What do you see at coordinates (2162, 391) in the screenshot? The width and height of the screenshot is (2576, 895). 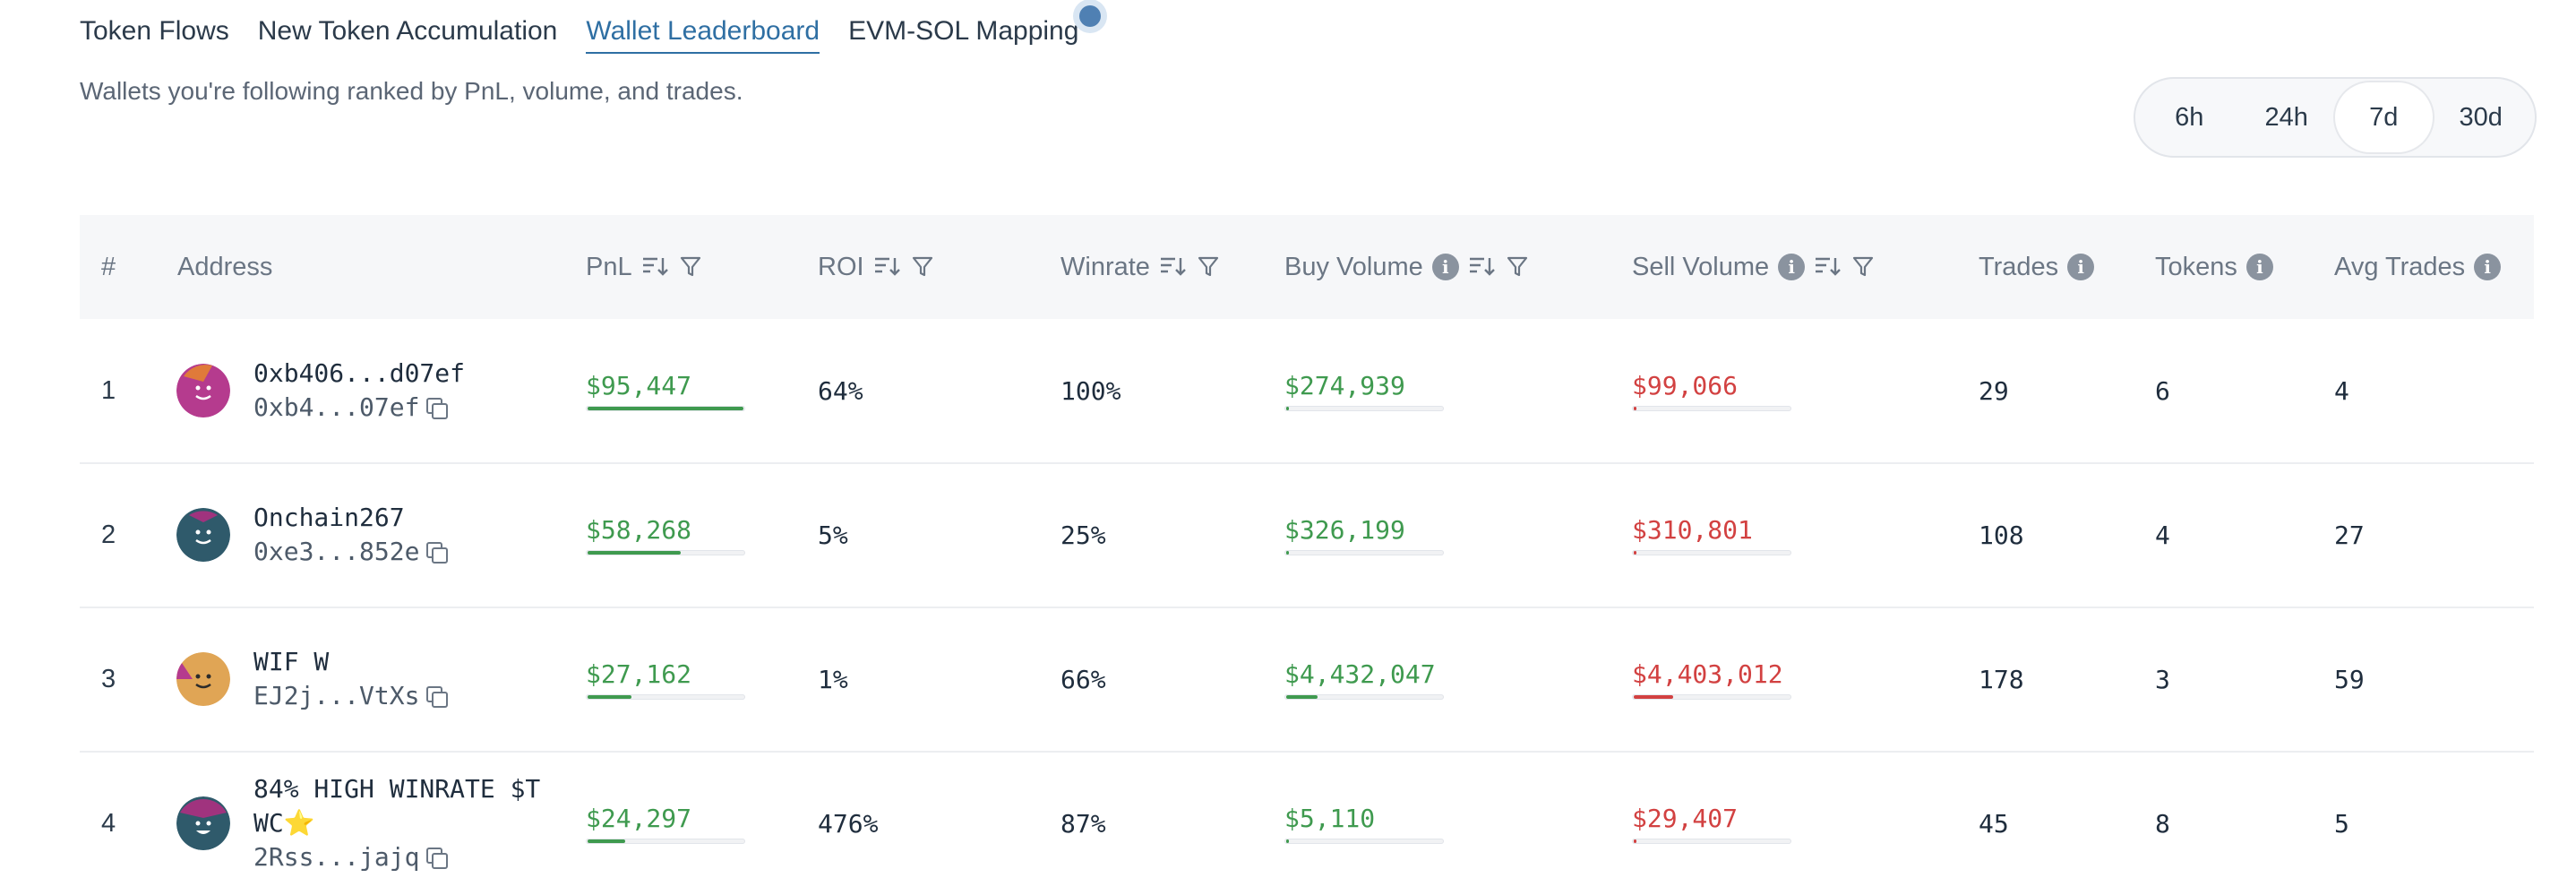 I see `tokens-cell: 6` at bounding box center [2162, 391].